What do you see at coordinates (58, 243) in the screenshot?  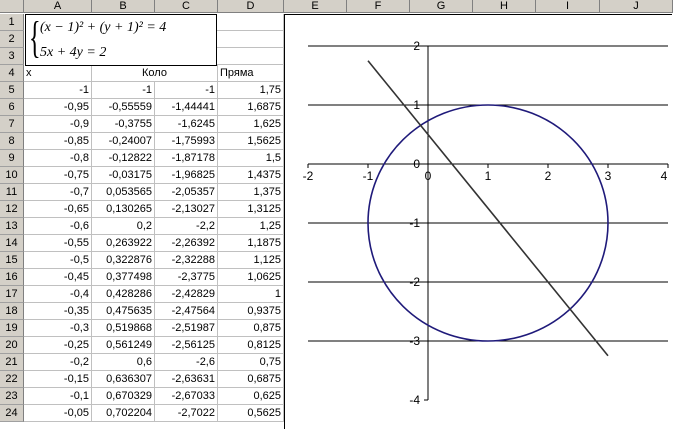 I see `cell-a14: -0,55` at bounding box center [58, 243].